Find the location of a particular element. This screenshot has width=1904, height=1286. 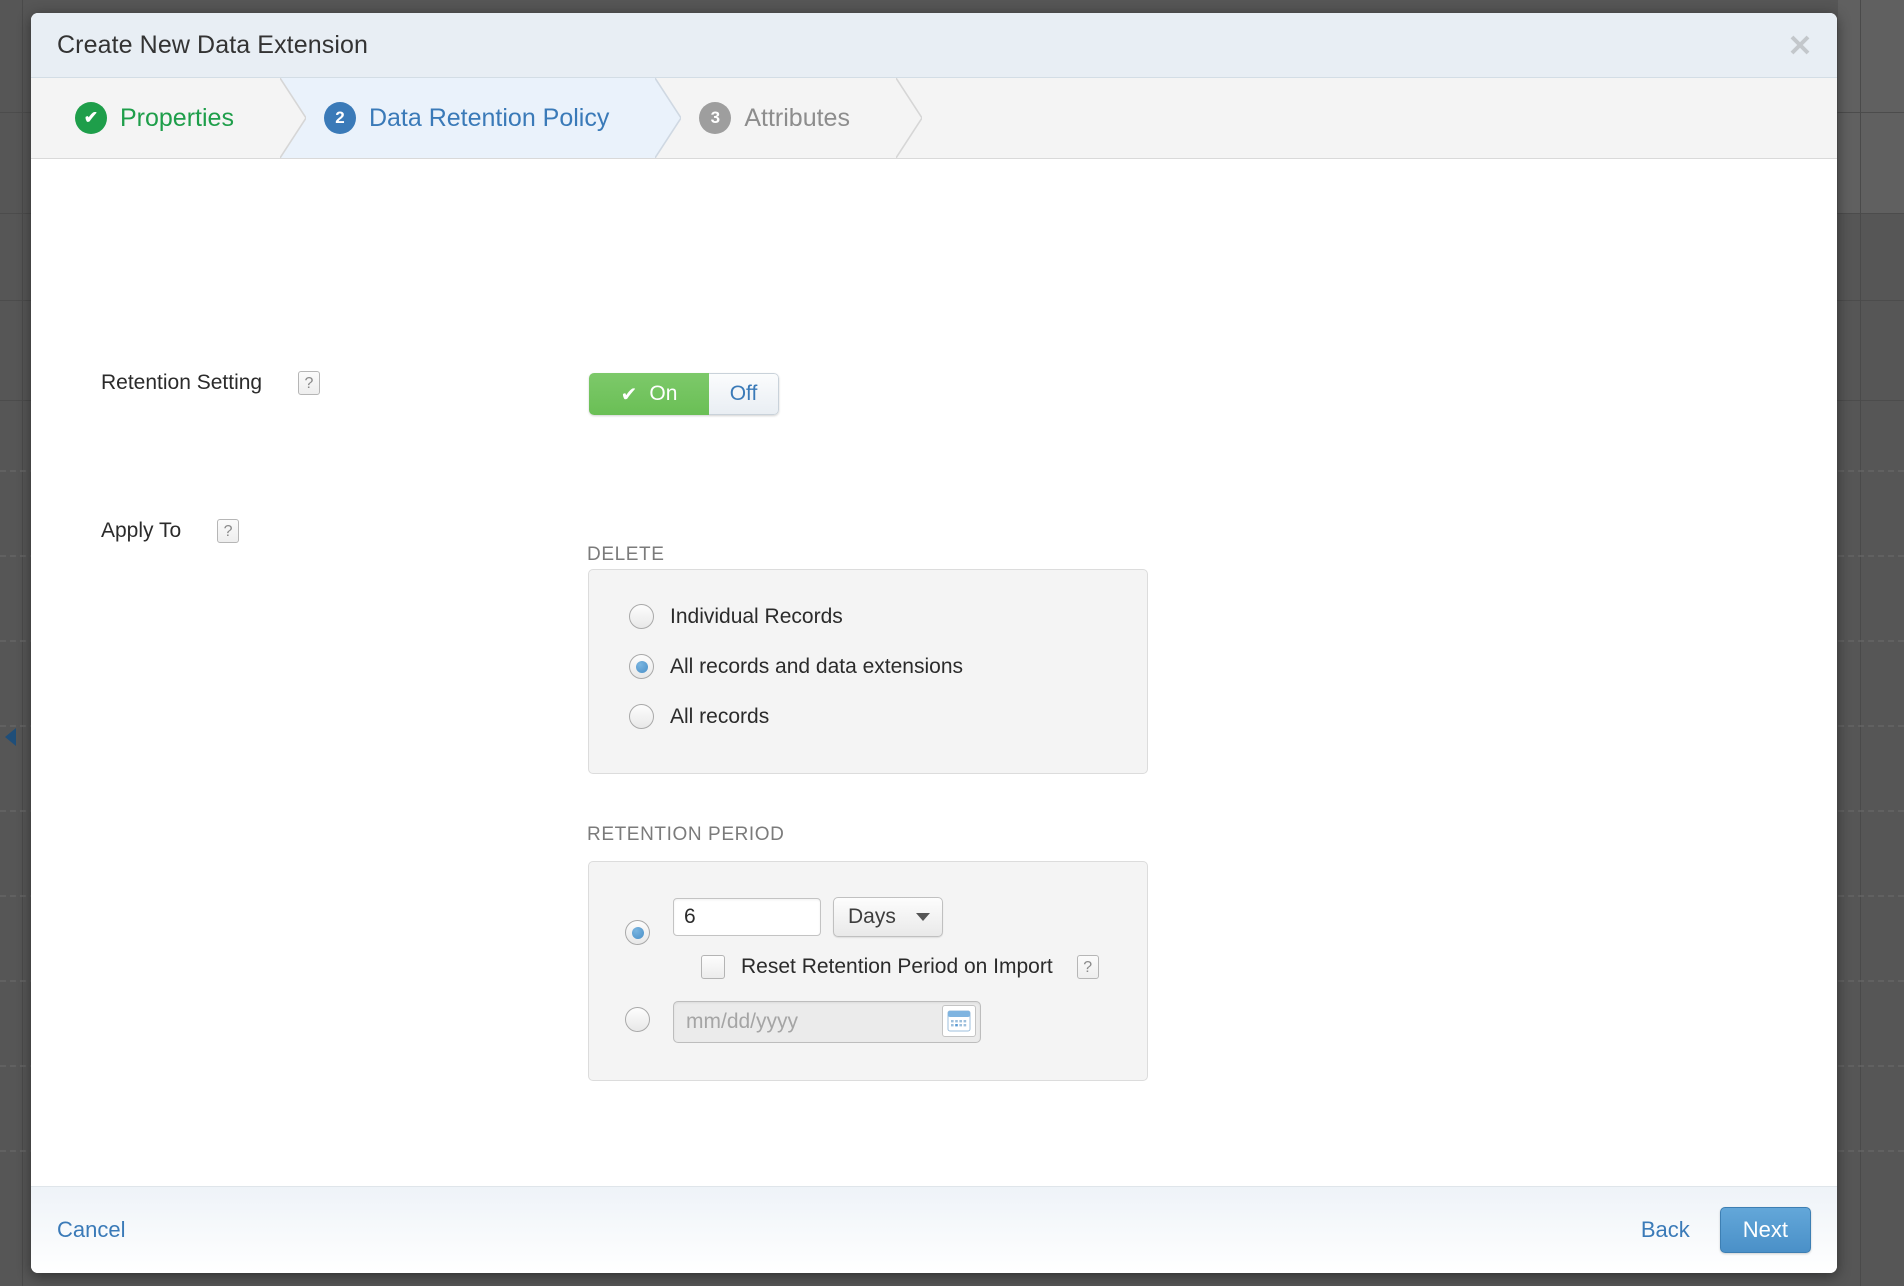

retention-setting-label-row: Retention Setting ? is located at coordinates (210, 383).